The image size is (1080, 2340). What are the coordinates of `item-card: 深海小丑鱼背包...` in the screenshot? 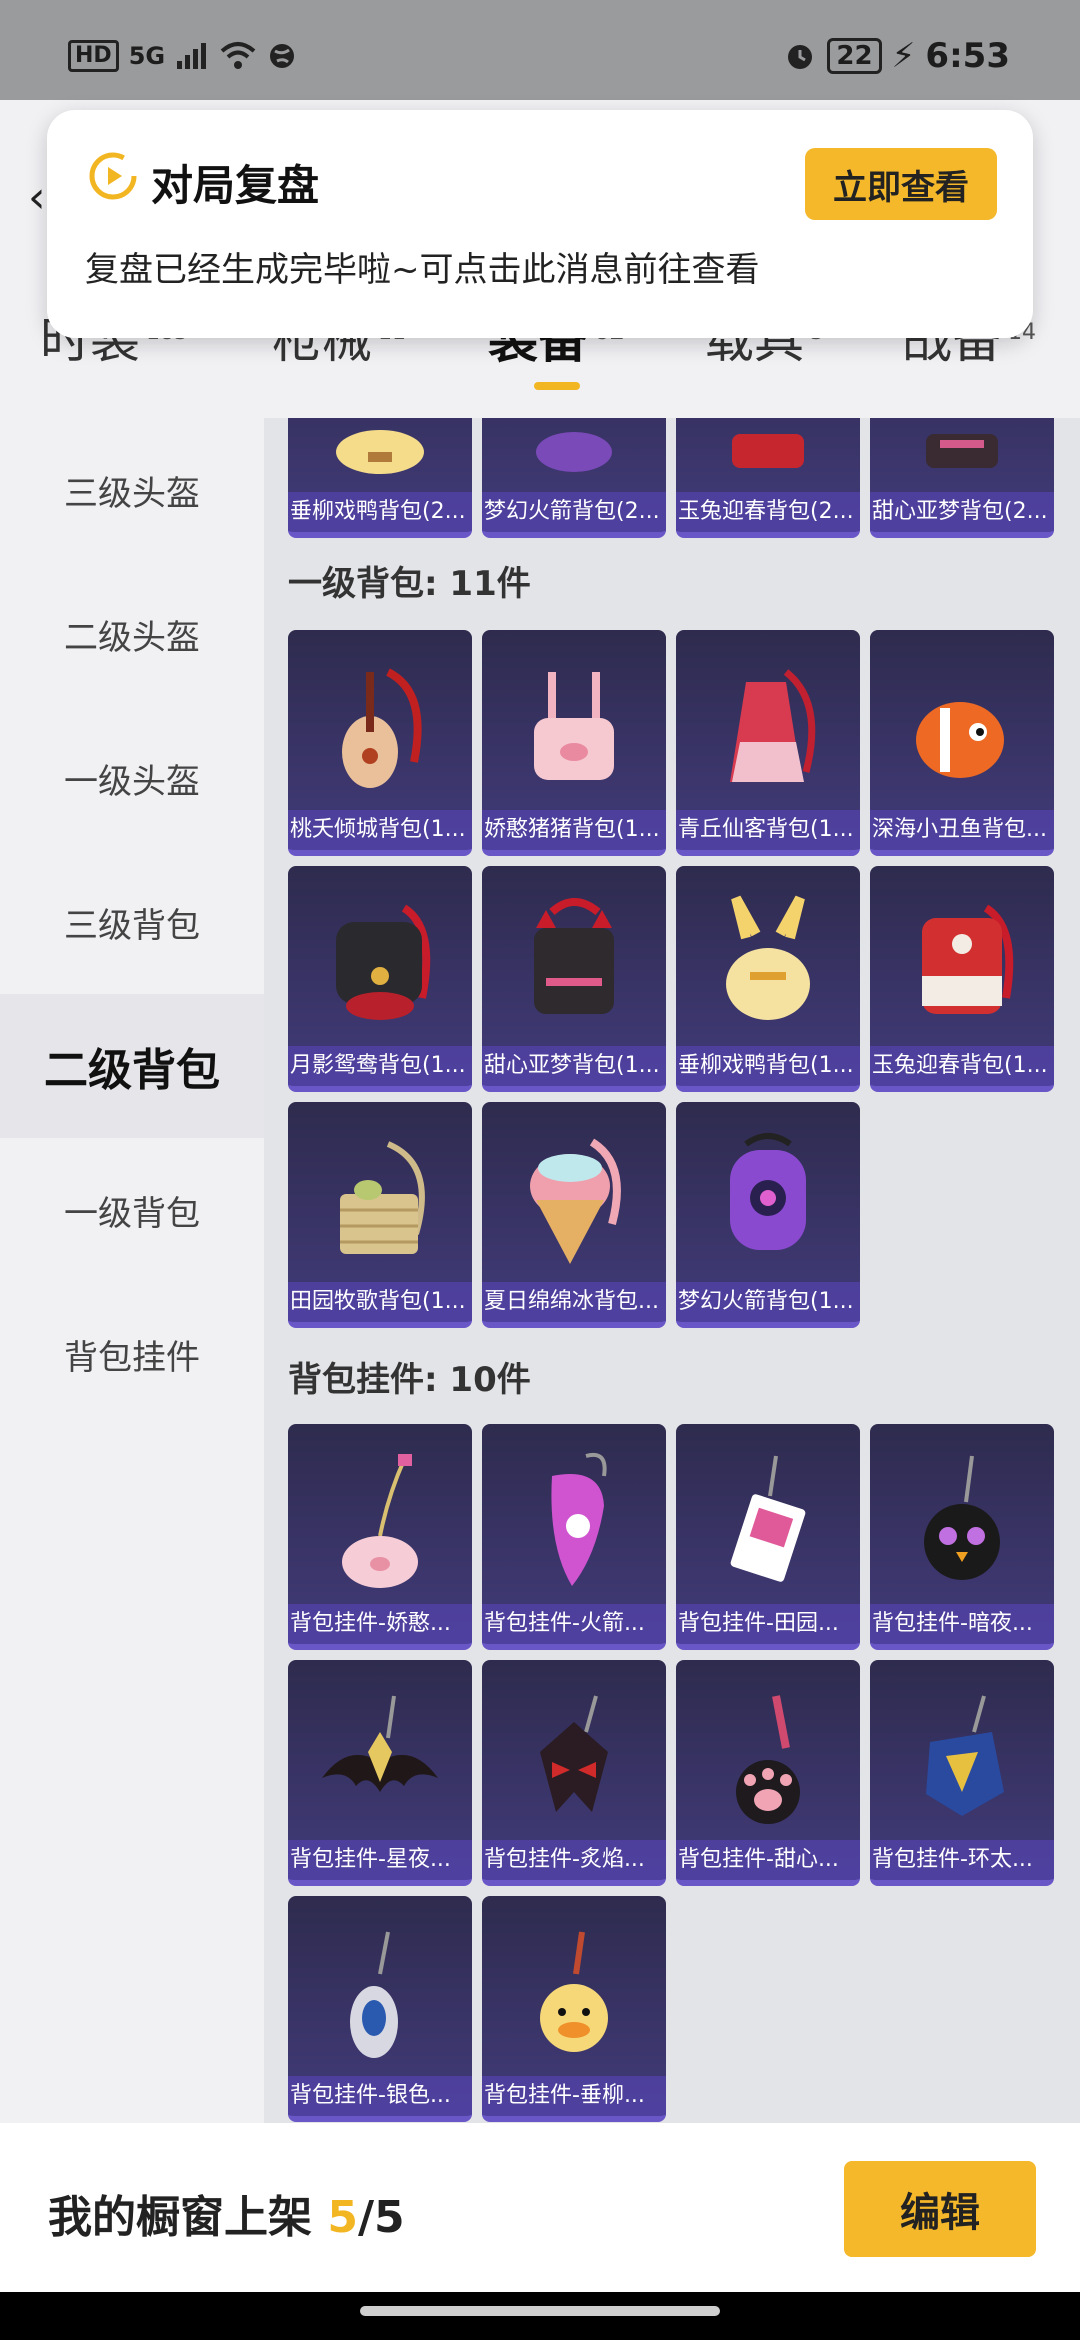 It's located at (962, 743).